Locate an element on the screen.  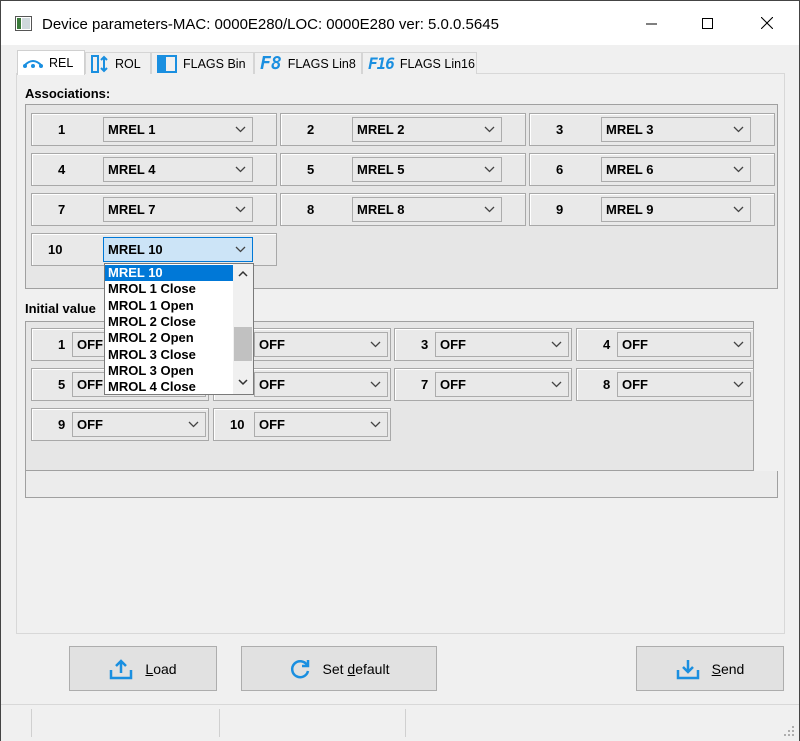
initial-value-6-select: OFF is located at coordinates (321, 384).